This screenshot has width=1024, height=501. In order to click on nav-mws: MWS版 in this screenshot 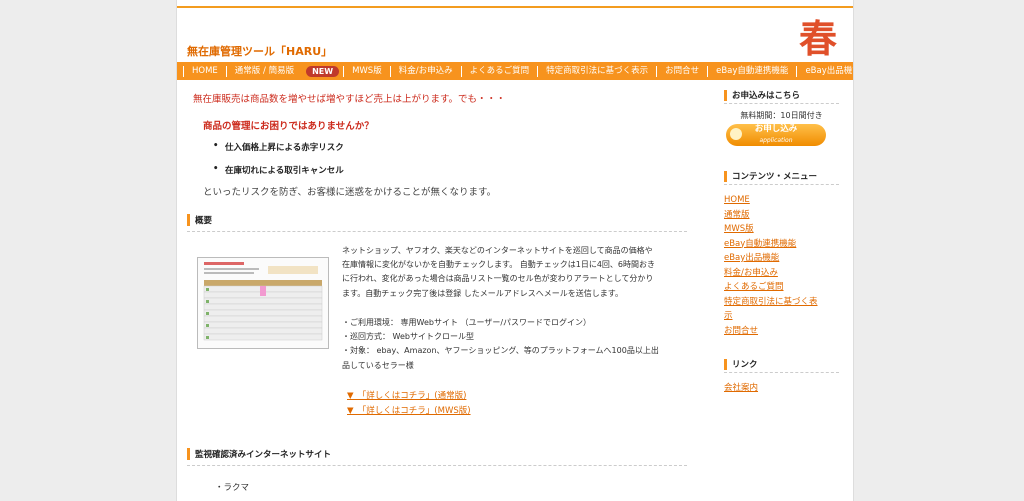, I will do `click(366, 71)`.